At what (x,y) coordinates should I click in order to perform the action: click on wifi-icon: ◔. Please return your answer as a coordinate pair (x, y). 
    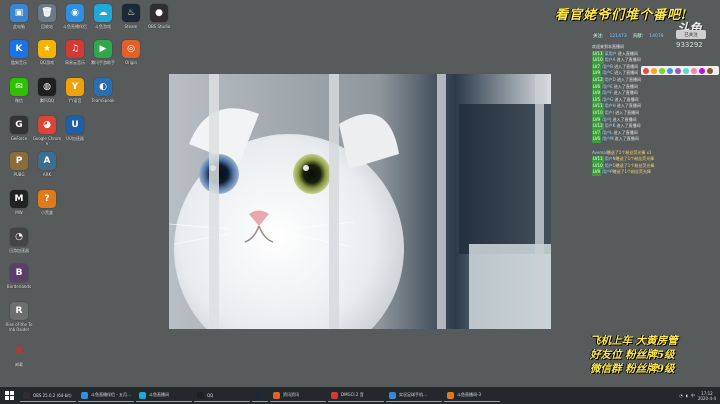
    Looking at the image, I should click on (681, 395).